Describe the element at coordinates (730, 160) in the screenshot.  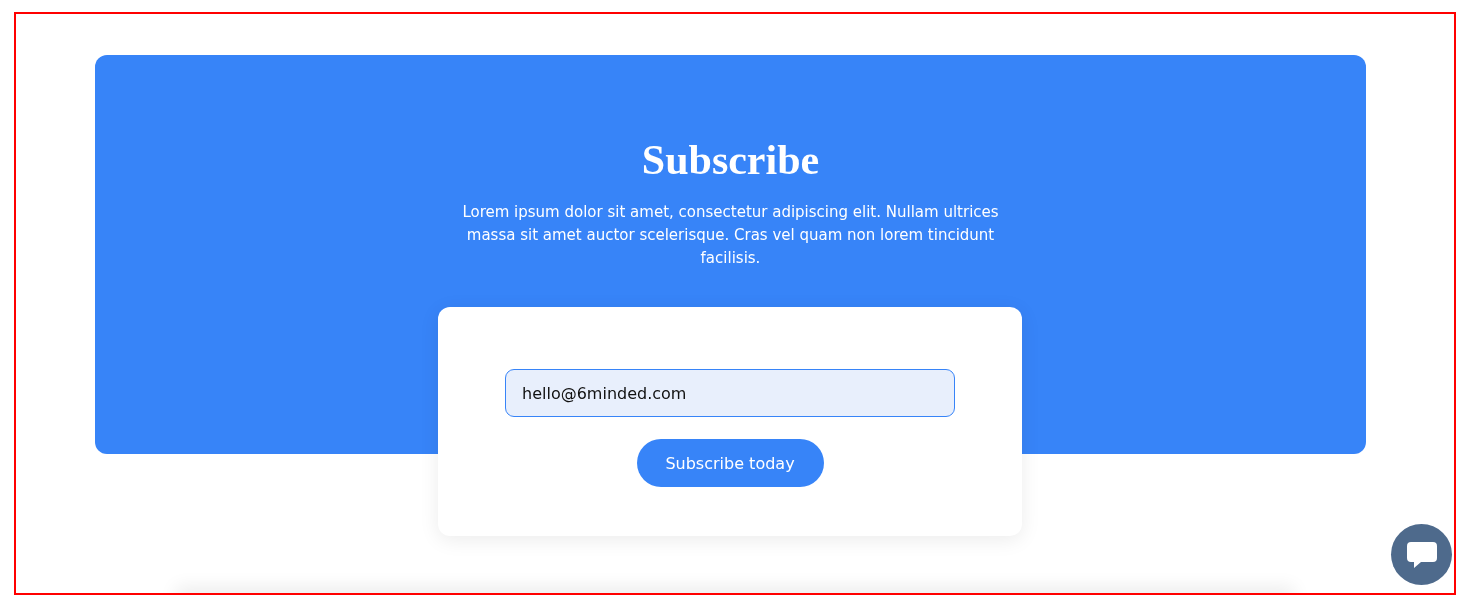
I see `section-title: Subscribe` at that location.